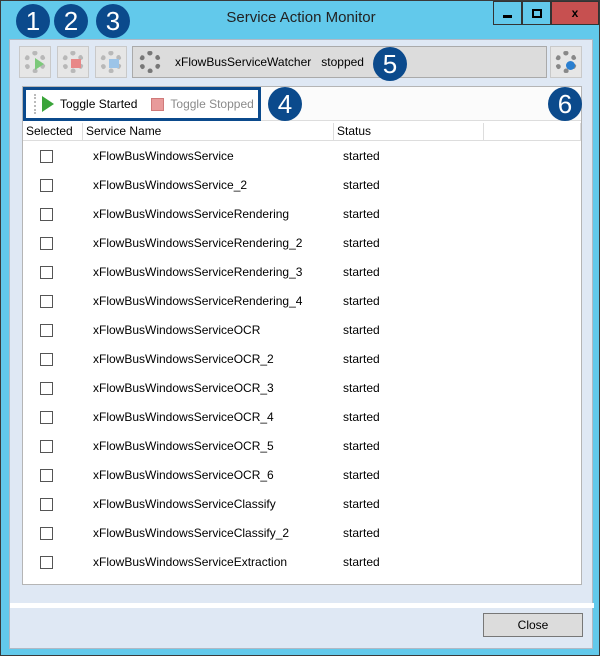 The image size is (600, 656). I want to click on close-button: Close, so click(533, 625).